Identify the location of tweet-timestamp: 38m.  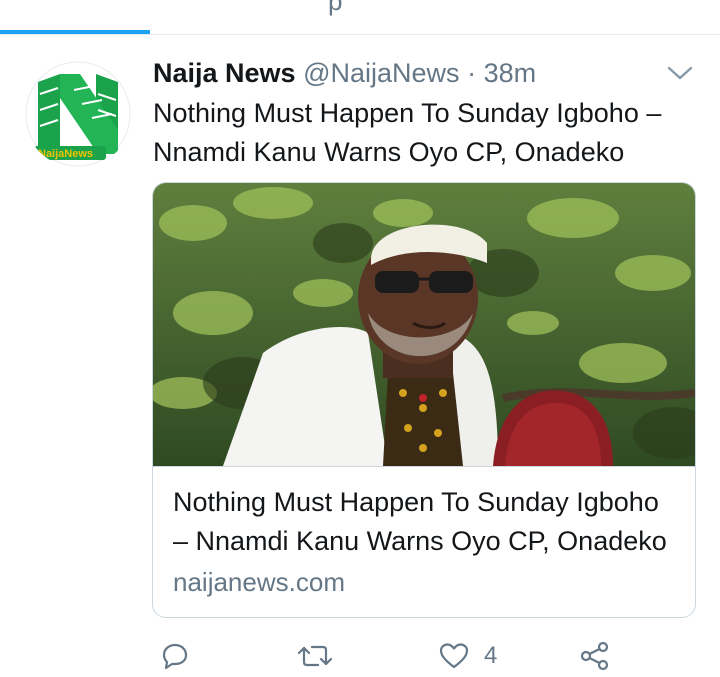
(510, 73).